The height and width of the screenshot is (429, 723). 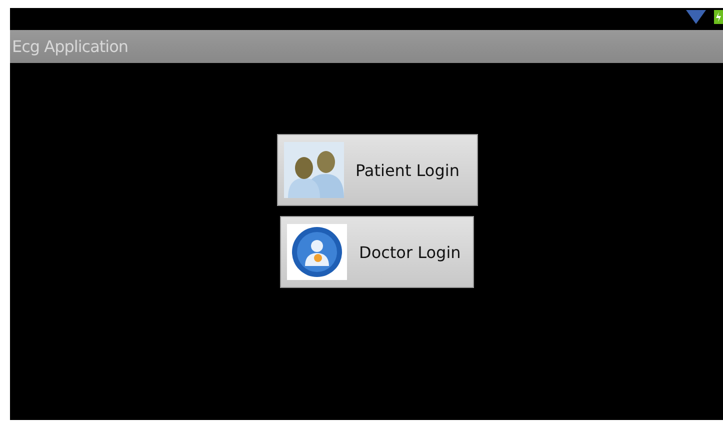 I want to click on login-button: Doctor Login, so click(x=377, y=252).